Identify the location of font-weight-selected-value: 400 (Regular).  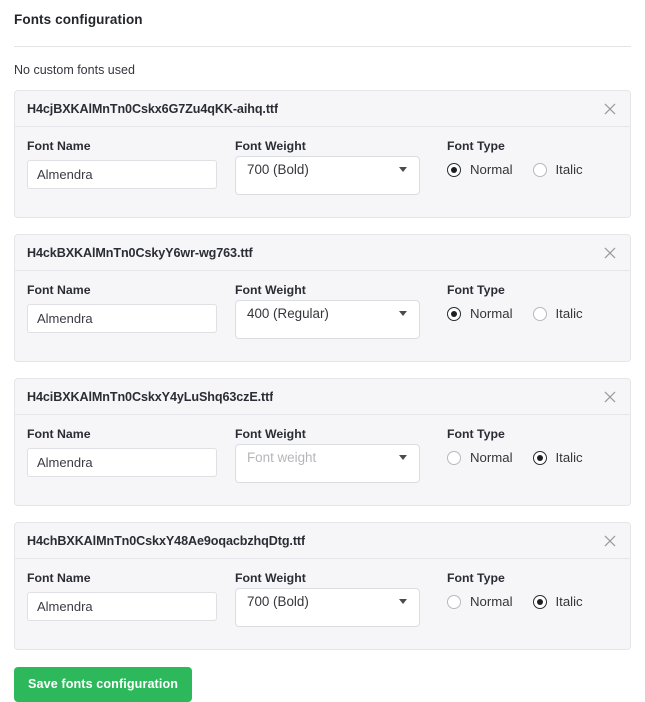
(288, 313).